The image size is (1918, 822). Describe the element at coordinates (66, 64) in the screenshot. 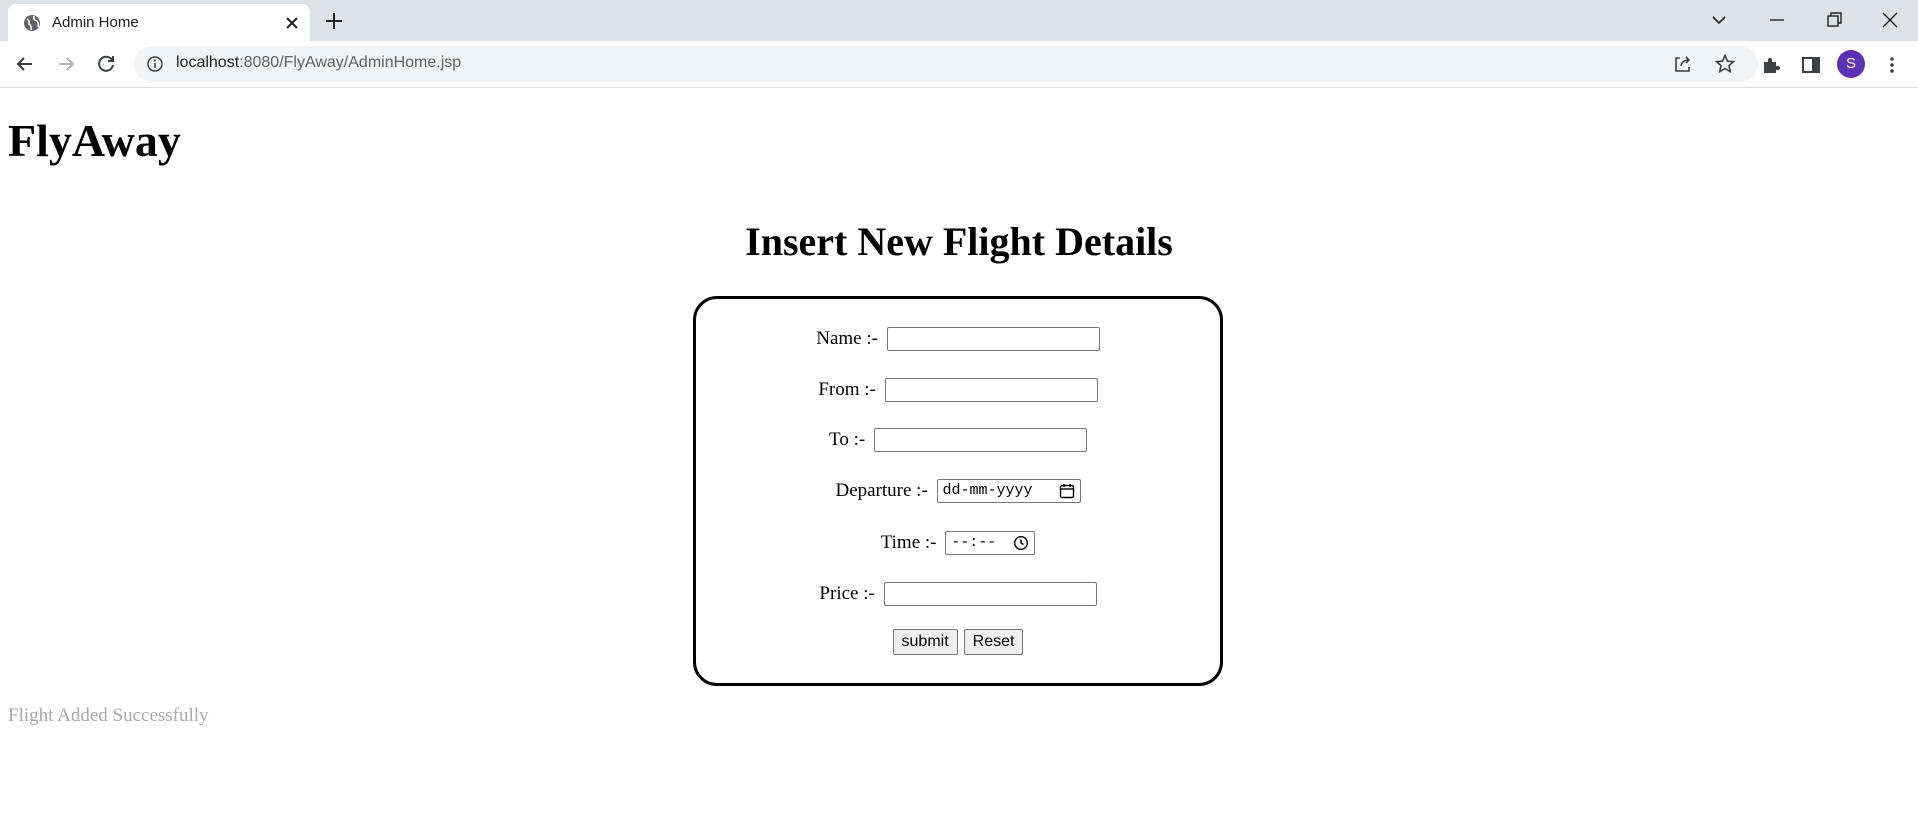

I see `forward-icon` at that location.